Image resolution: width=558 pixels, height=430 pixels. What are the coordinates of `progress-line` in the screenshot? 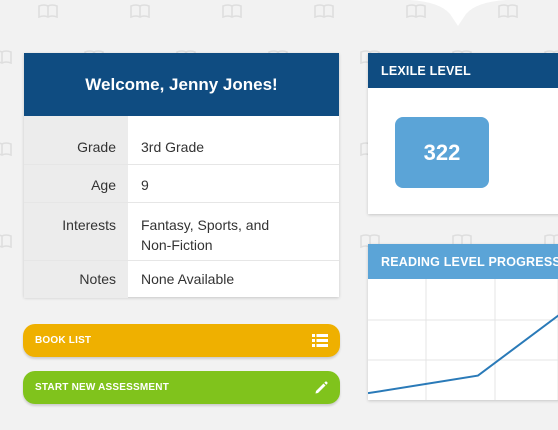 It's located at (463, 354).